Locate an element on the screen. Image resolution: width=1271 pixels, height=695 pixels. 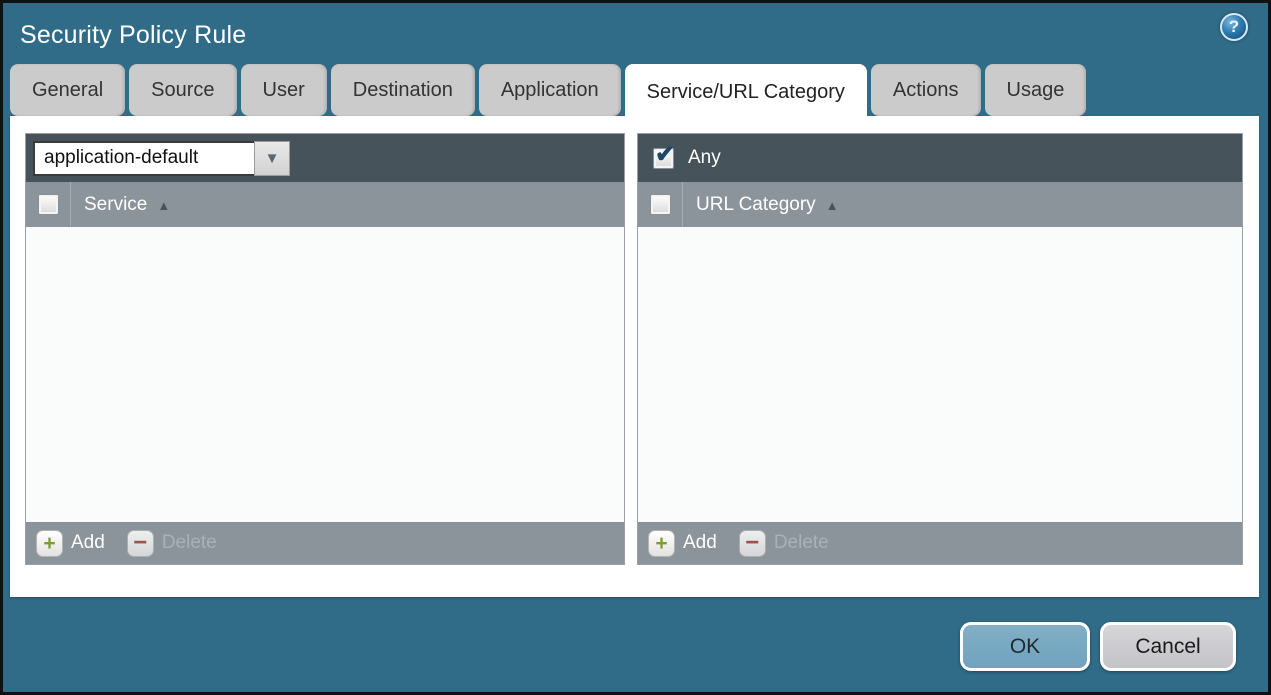
service-delete-button: − Delete is located at coordinates (171, 543).